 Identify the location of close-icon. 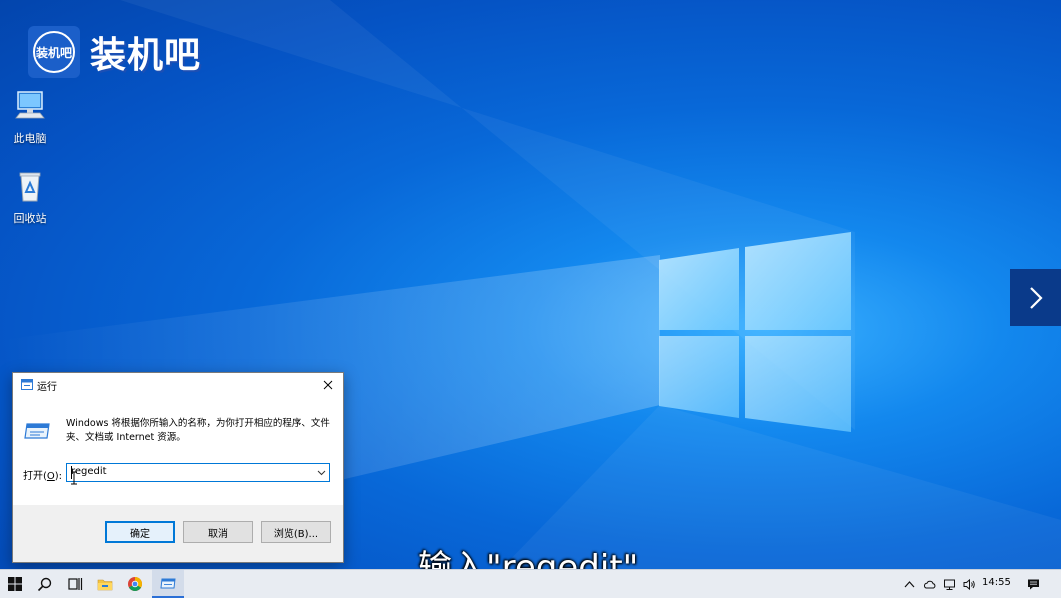
(328, 385).